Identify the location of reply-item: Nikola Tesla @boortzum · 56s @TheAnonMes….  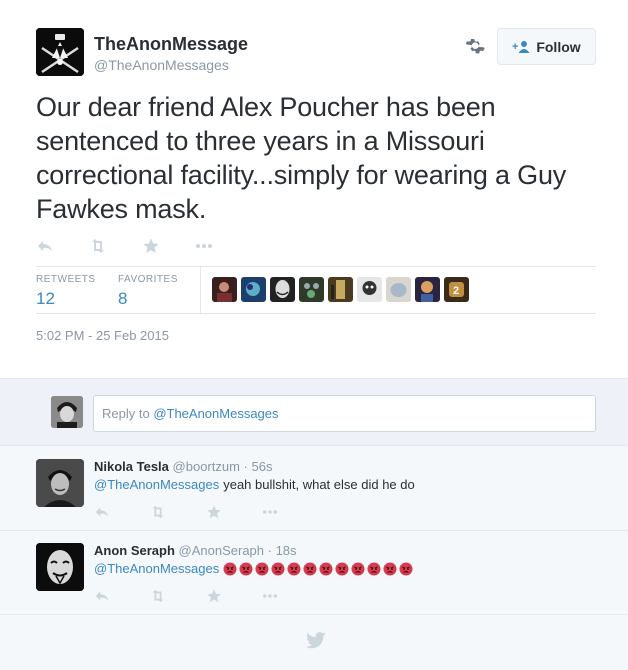
(314, 489).